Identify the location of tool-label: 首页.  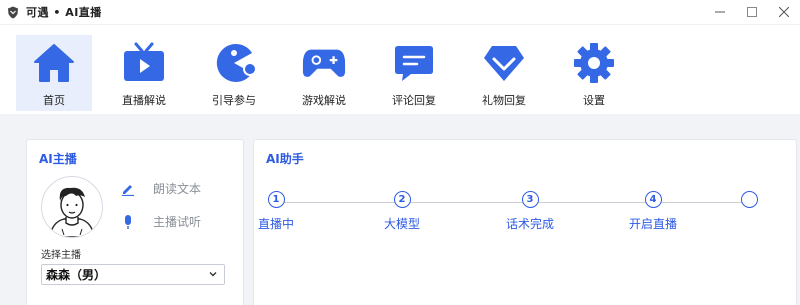
(54, 100).